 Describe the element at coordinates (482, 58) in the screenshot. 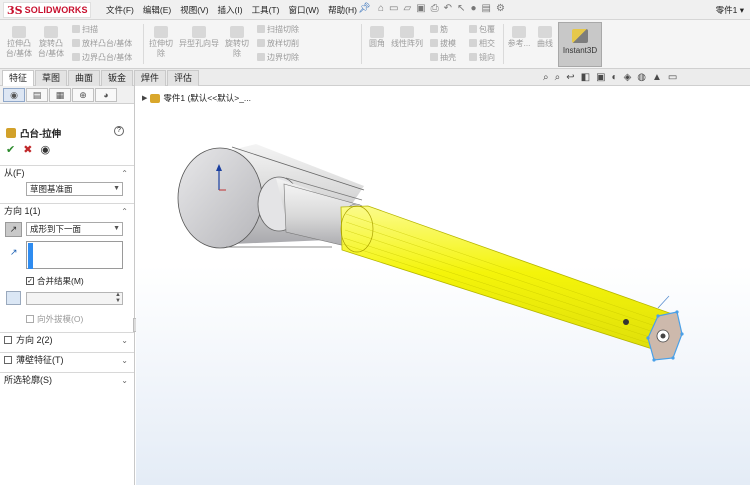

I see `mirror-button: 镜向` at that location.